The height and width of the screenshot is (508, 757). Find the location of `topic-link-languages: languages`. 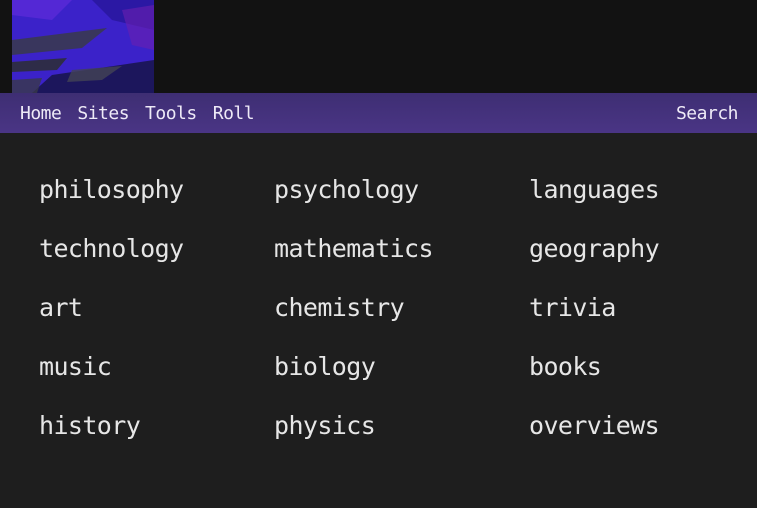

topic-link-languages: languages is located at coordinates (594, 189).